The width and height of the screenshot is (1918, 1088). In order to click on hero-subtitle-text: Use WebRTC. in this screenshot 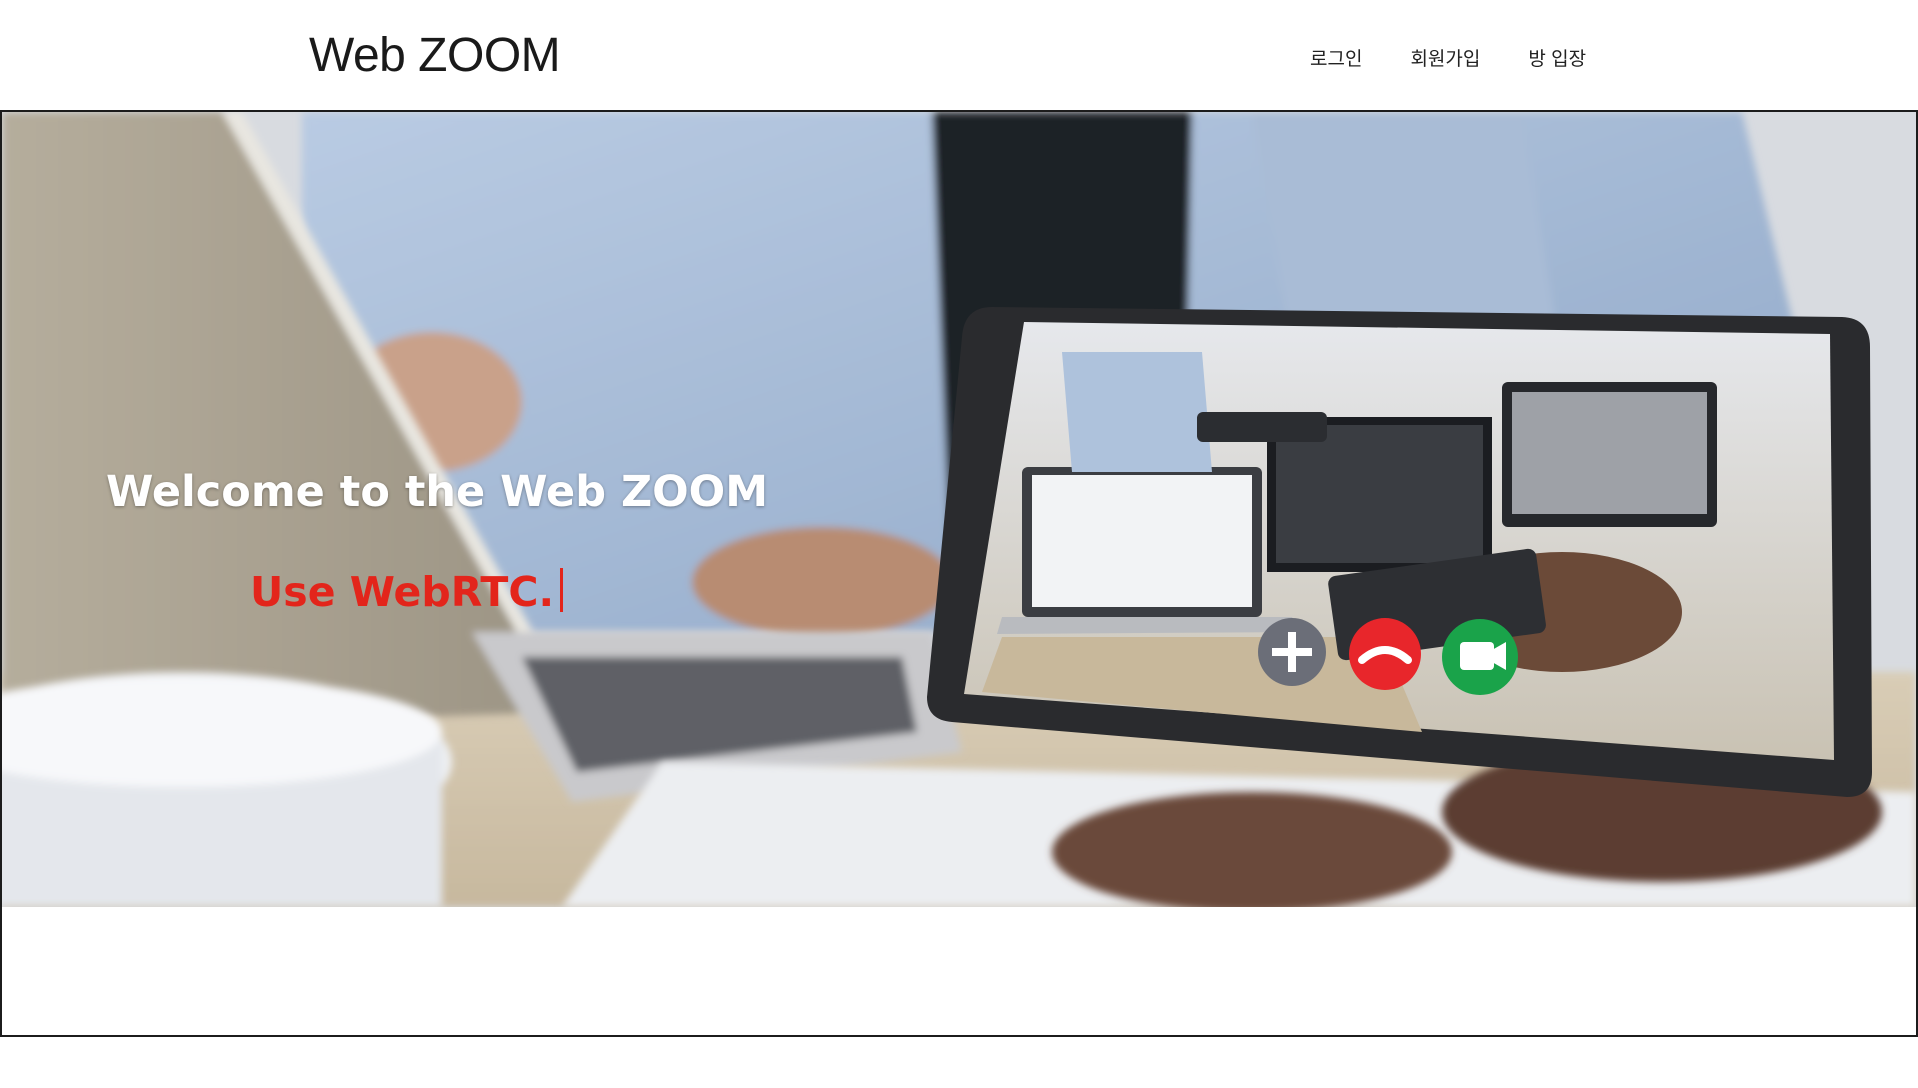, I will do `click(402, 592)`.